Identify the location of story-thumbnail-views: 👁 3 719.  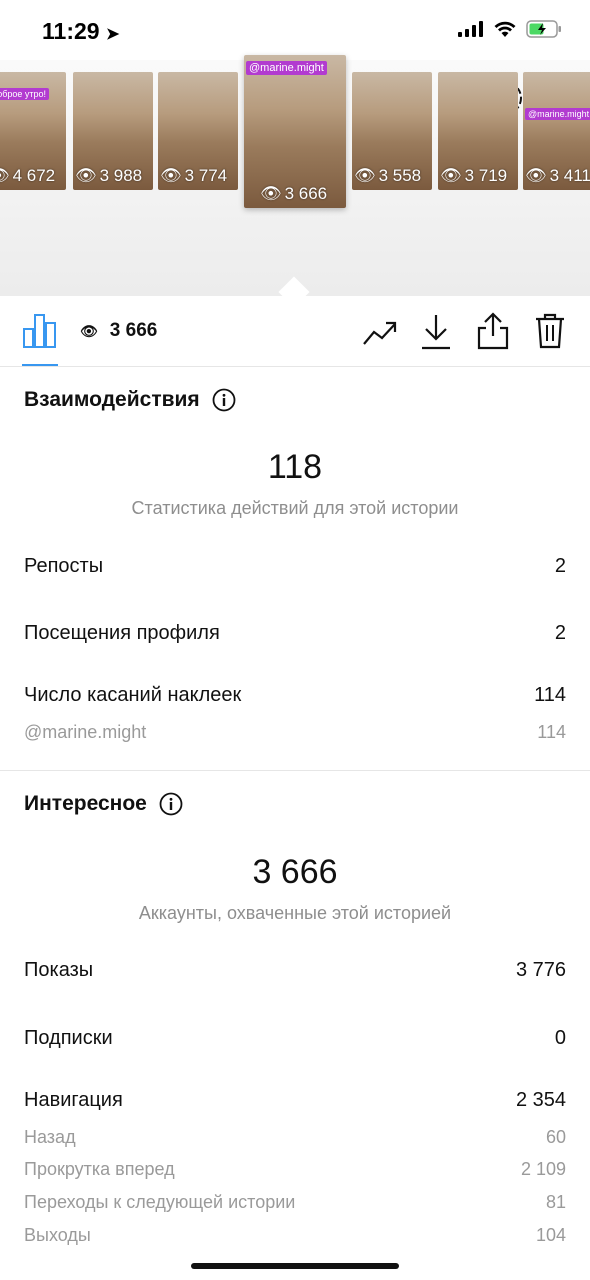
(474, 175).